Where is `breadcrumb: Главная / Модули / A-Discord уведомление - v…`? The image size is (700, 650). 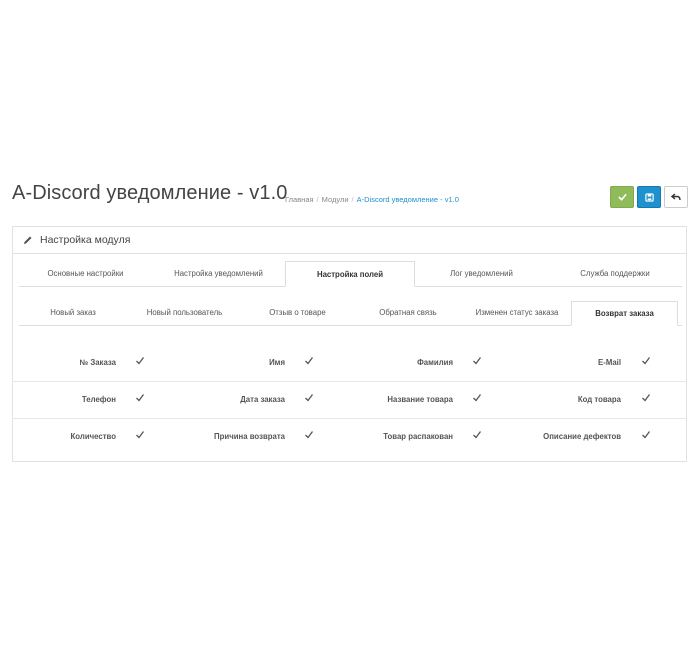
breadcrumb: Главная / Модули / A-Discord уведомление - v… is located at coordinates (372, 199).